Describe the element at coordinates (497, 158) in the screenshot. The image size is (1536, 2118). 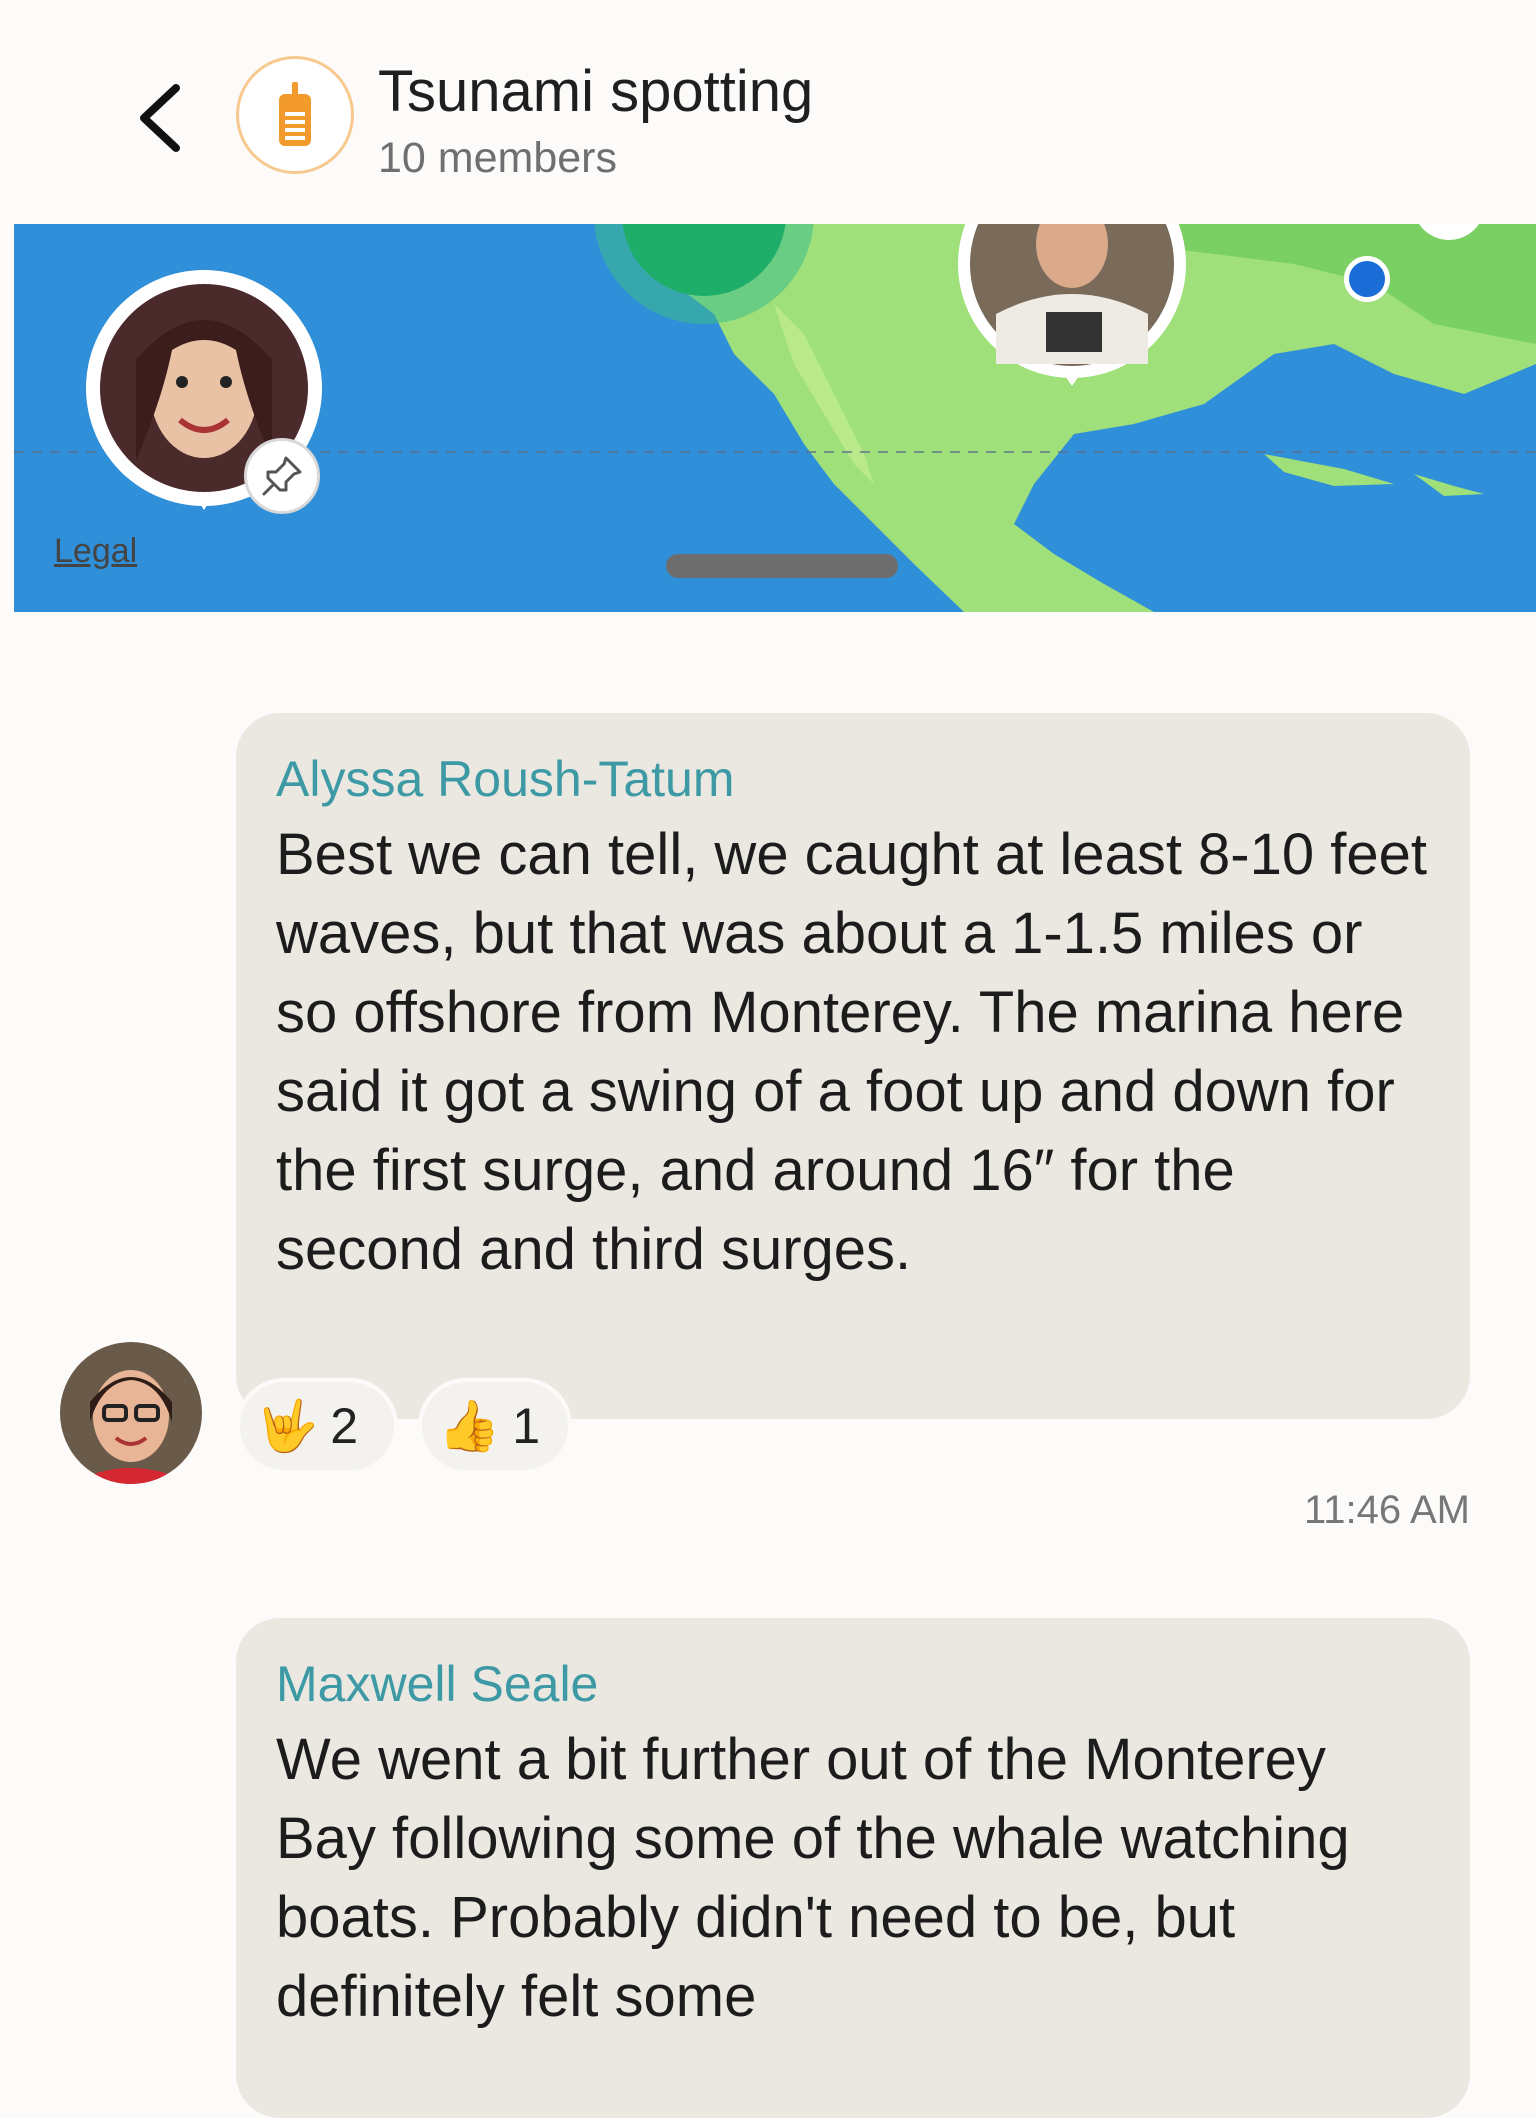
I see `member-count: 10 members` at that location.